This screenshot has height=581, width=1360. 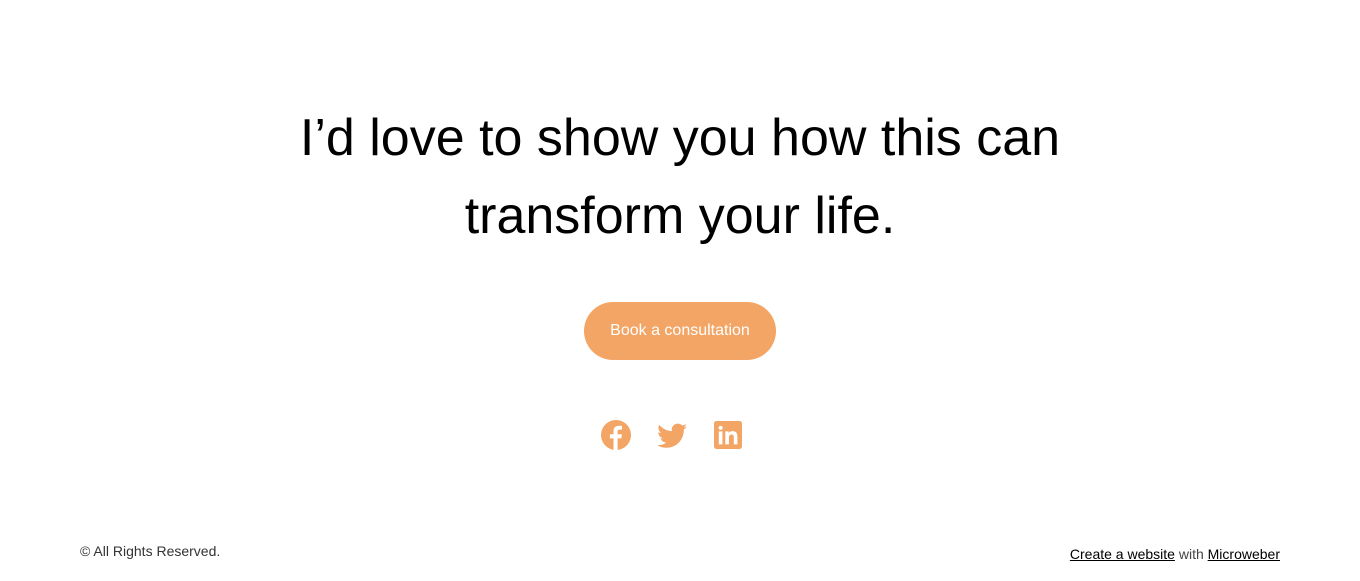 What do you see at coordinates (680, 138) in the screenshot?
I see `hero-headline-line1: I’d love to show you how this can` at bounding box center [680, 138].